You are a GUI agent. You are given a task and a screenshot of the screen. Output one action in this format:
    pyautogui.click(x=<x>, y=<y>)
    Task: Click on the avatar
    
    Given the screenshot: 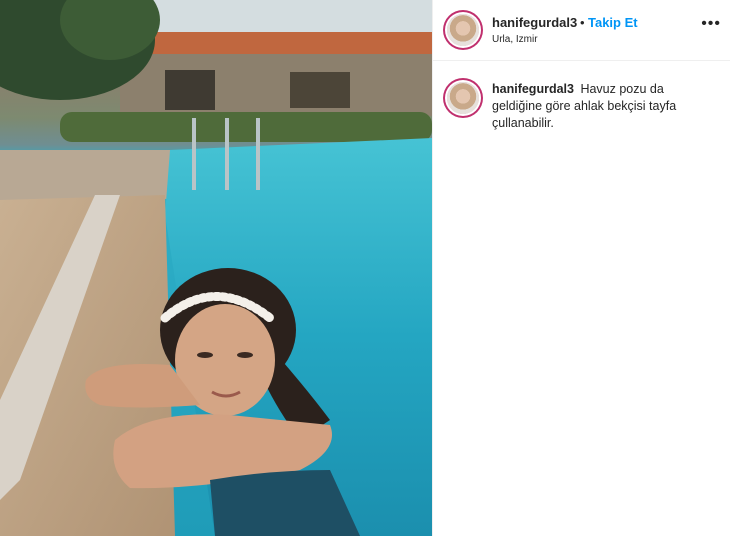 What is the action you would take?
    pyautogui.click(x=463, y=30)
    